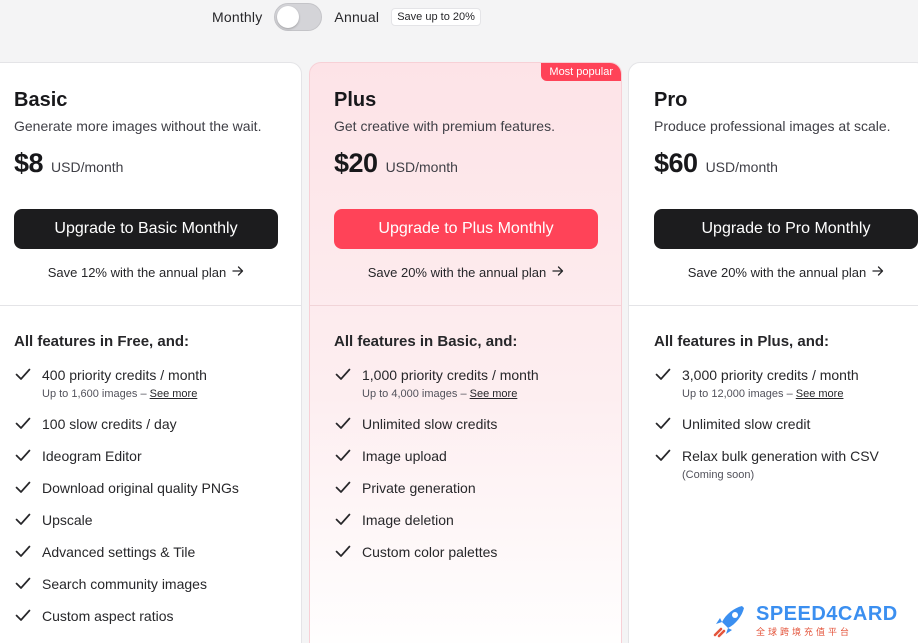 This screenshot has width=918, height=643. I want to click on feature-subtext: Up to 1,600 images – See more, so click(124, 394).